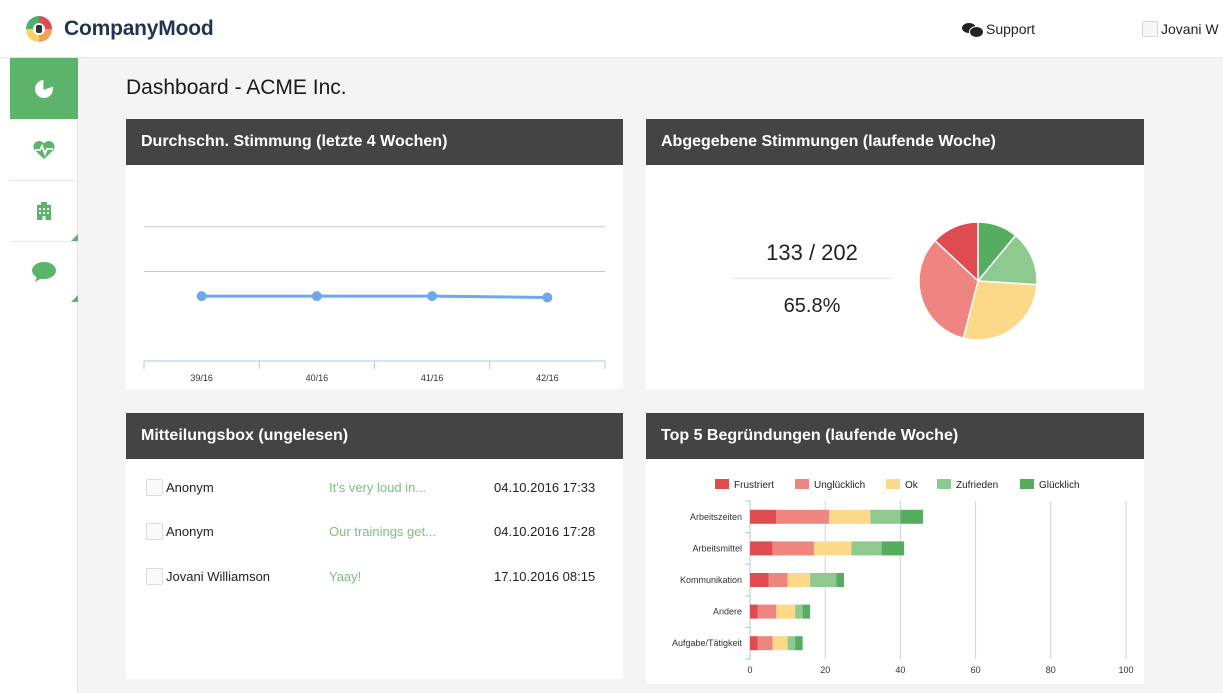  What do you see at coordinates (1059, 485) in the screenshot?
I see `legend-label: Glücklich` at bounding box center [1059, 485].